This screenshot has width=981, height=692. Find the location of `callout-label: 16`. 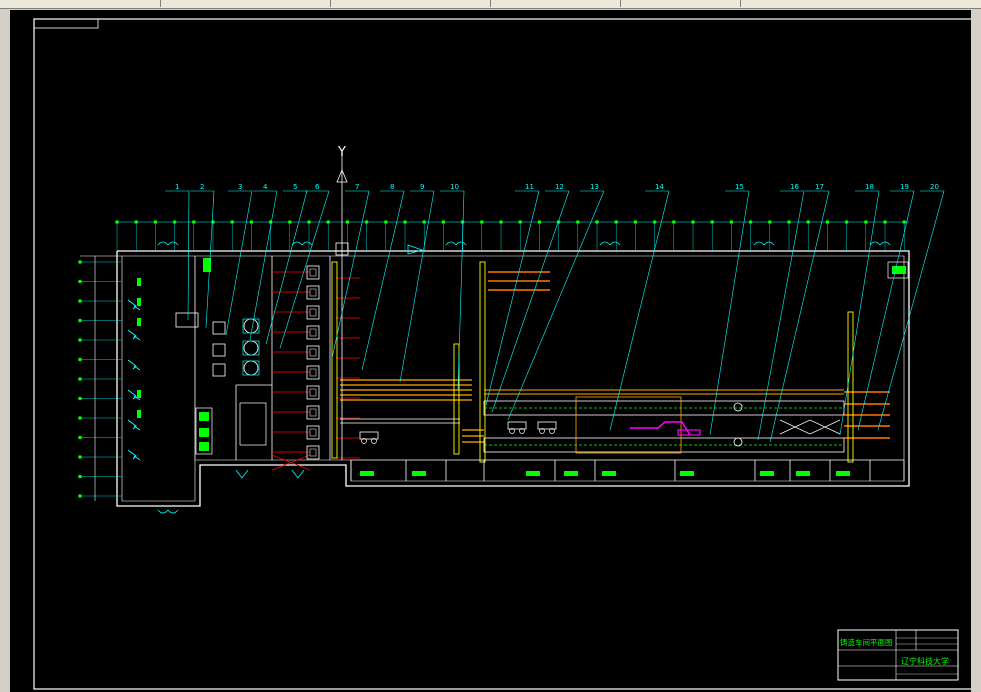

callout-label: 16 is located at coordinates (794, 187).